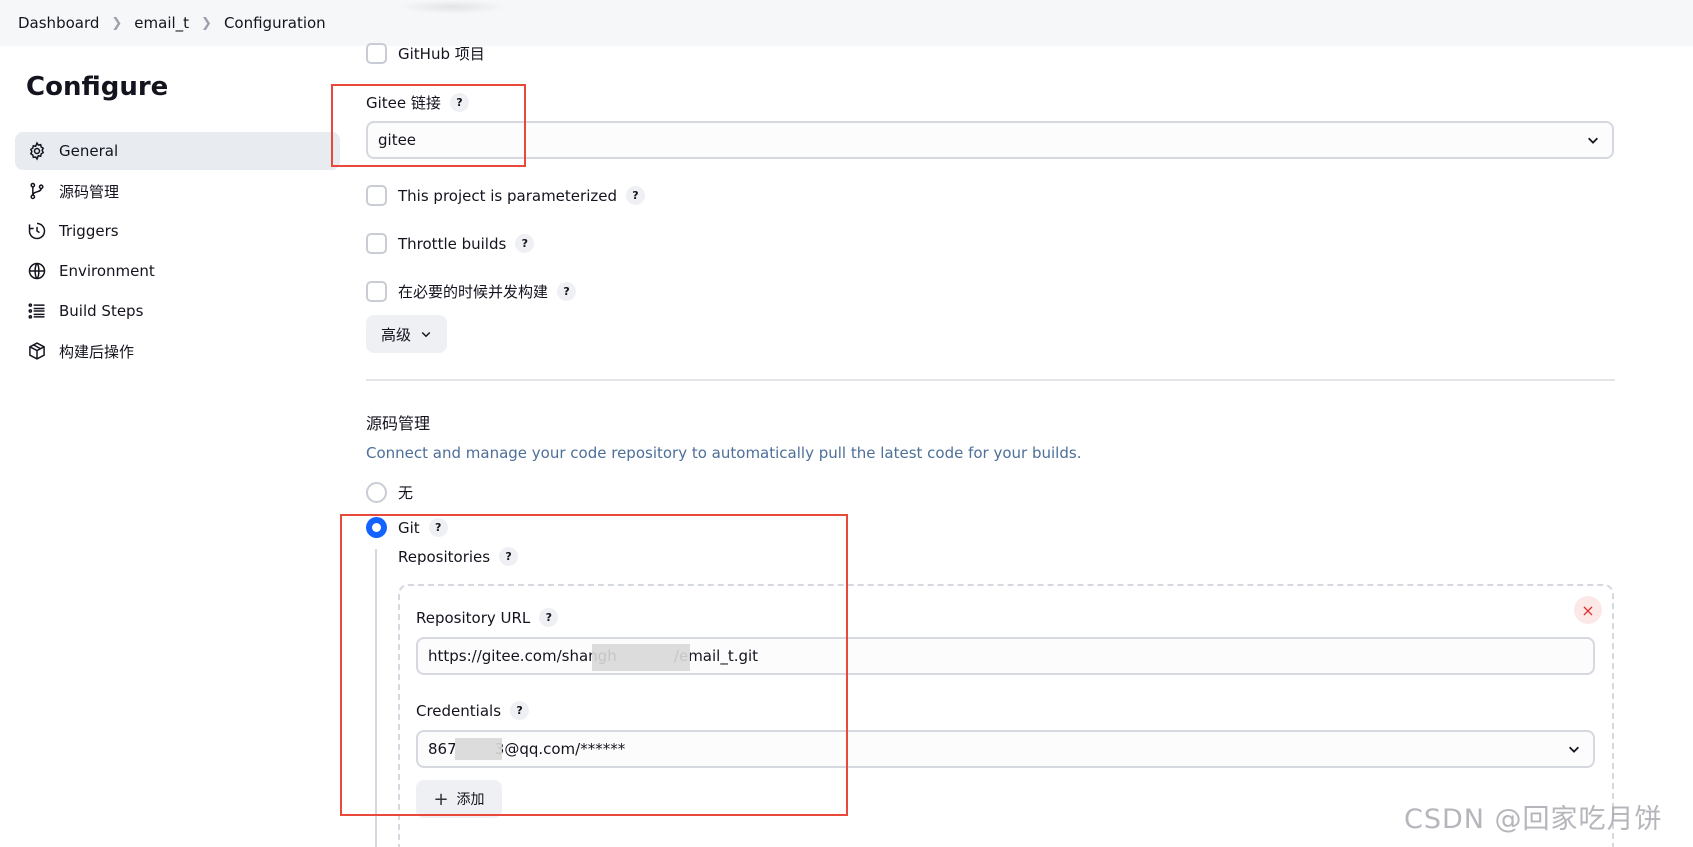  What do you see at coordinates (990, 380) in the screenshot?
I see `section-divider` at bounding box center [990, 380].